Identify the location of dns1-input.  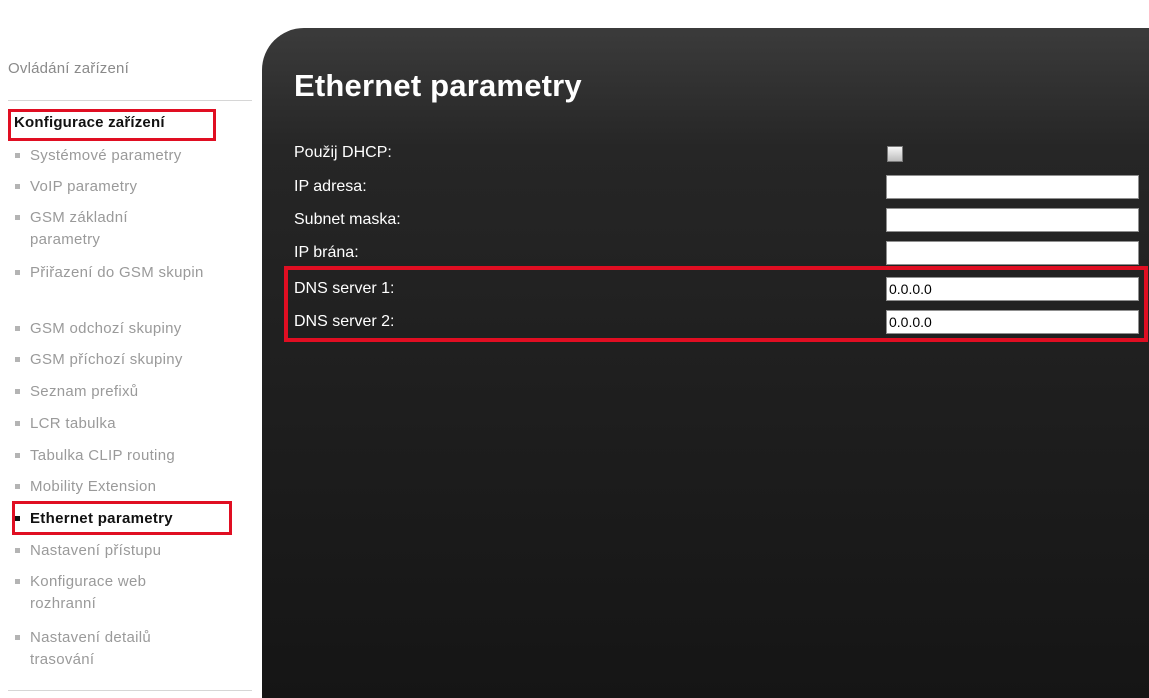
(1012, 289).